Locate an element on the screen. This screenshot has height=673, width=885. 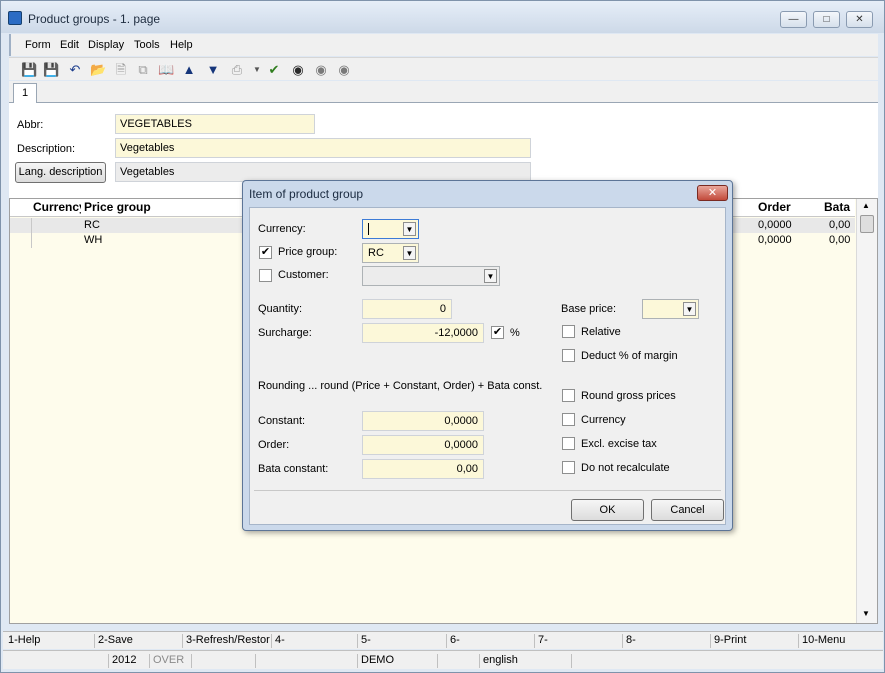
status-bar: 2012 OVER DEMO english is located at coordinates (443, 659).